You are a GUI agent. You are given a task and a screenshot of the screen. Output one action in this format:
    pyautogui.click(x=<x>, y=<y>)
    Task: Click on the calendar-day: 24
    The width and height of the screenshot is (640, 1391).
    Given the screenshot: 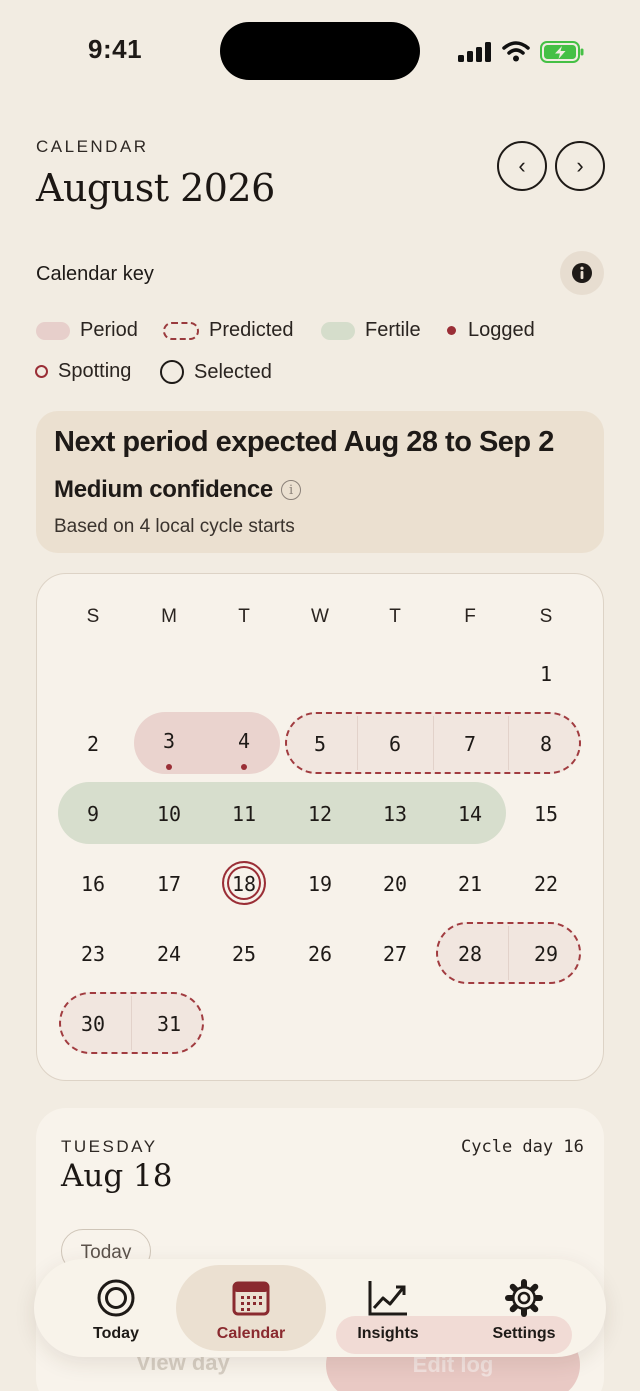 What is the action you would take?
    pyautogui.click(x=169, y=954)
    